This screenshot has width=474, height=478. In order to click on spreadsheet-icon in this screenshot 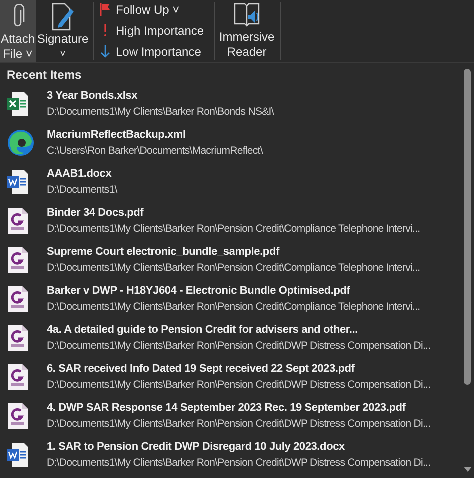, I will do `click(18, 103)`.